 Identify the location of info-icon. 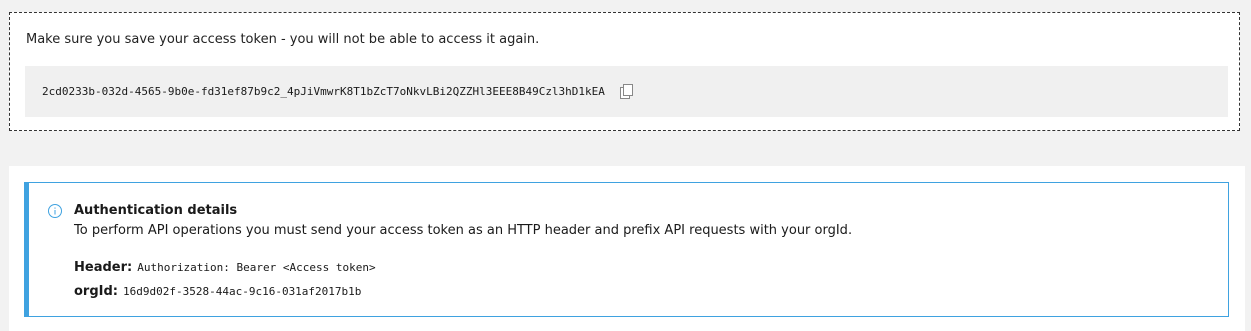
(55, 211).